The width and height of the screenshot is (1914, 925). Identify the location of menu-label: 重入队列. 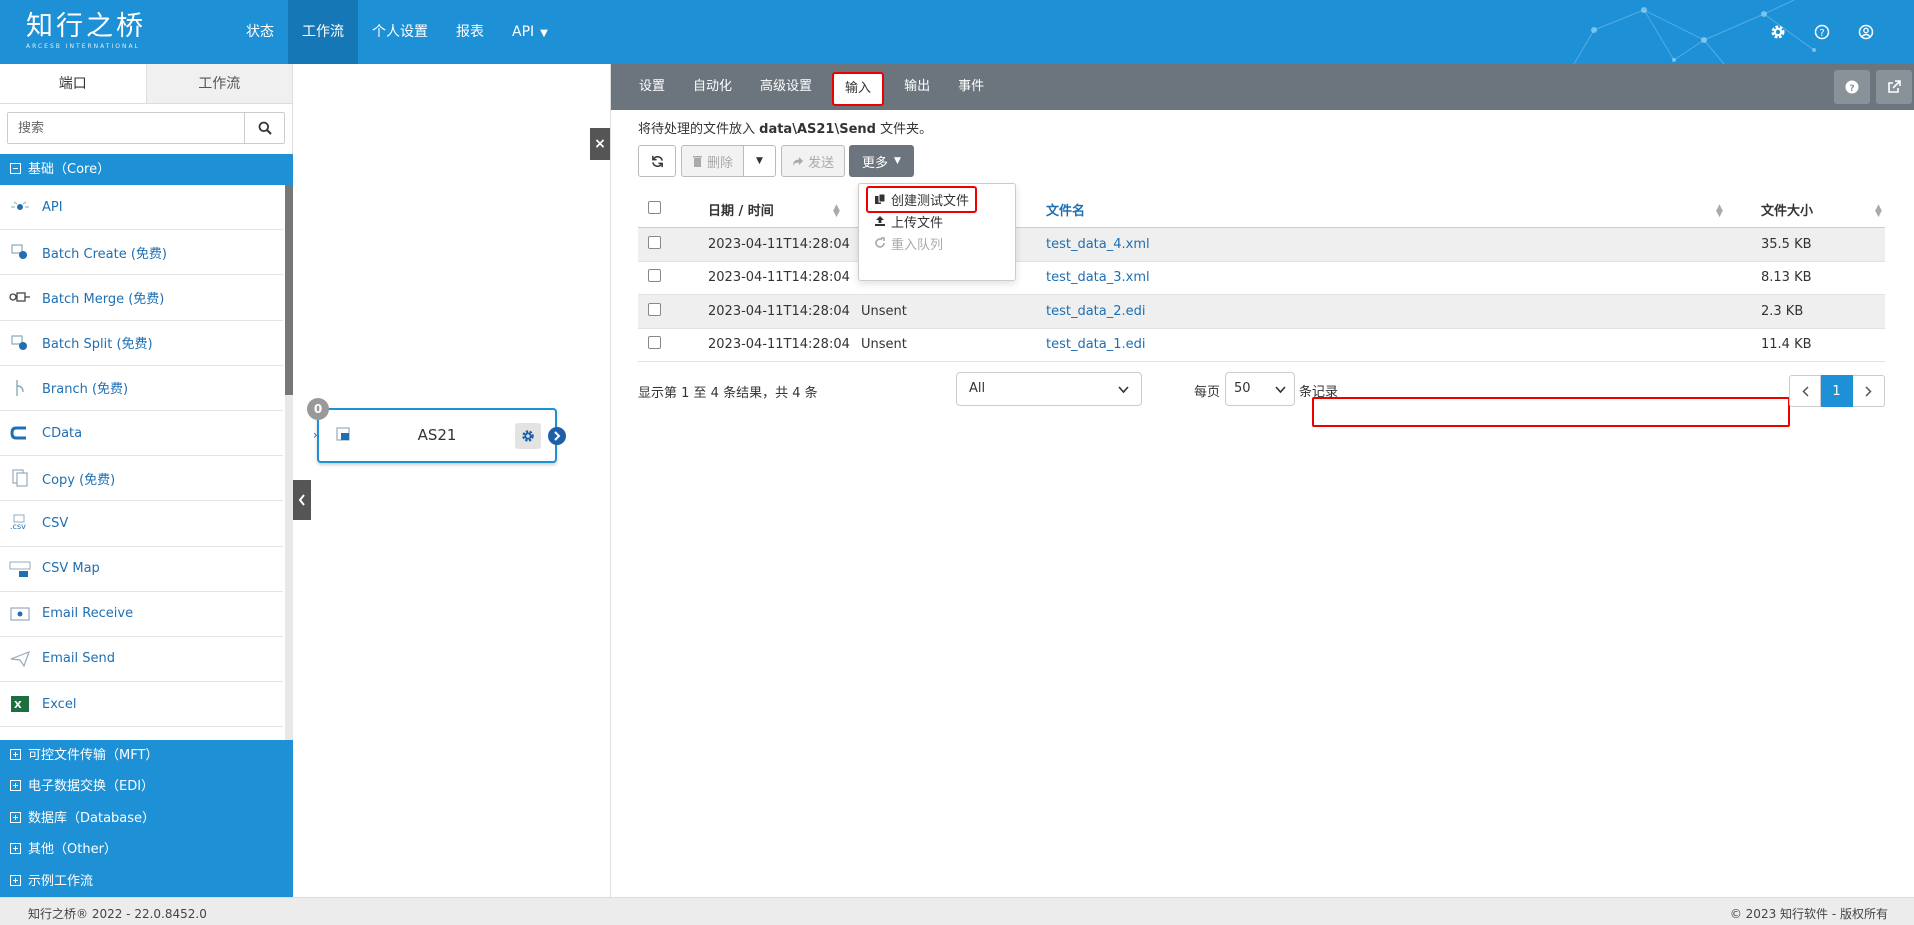
(917, 245).